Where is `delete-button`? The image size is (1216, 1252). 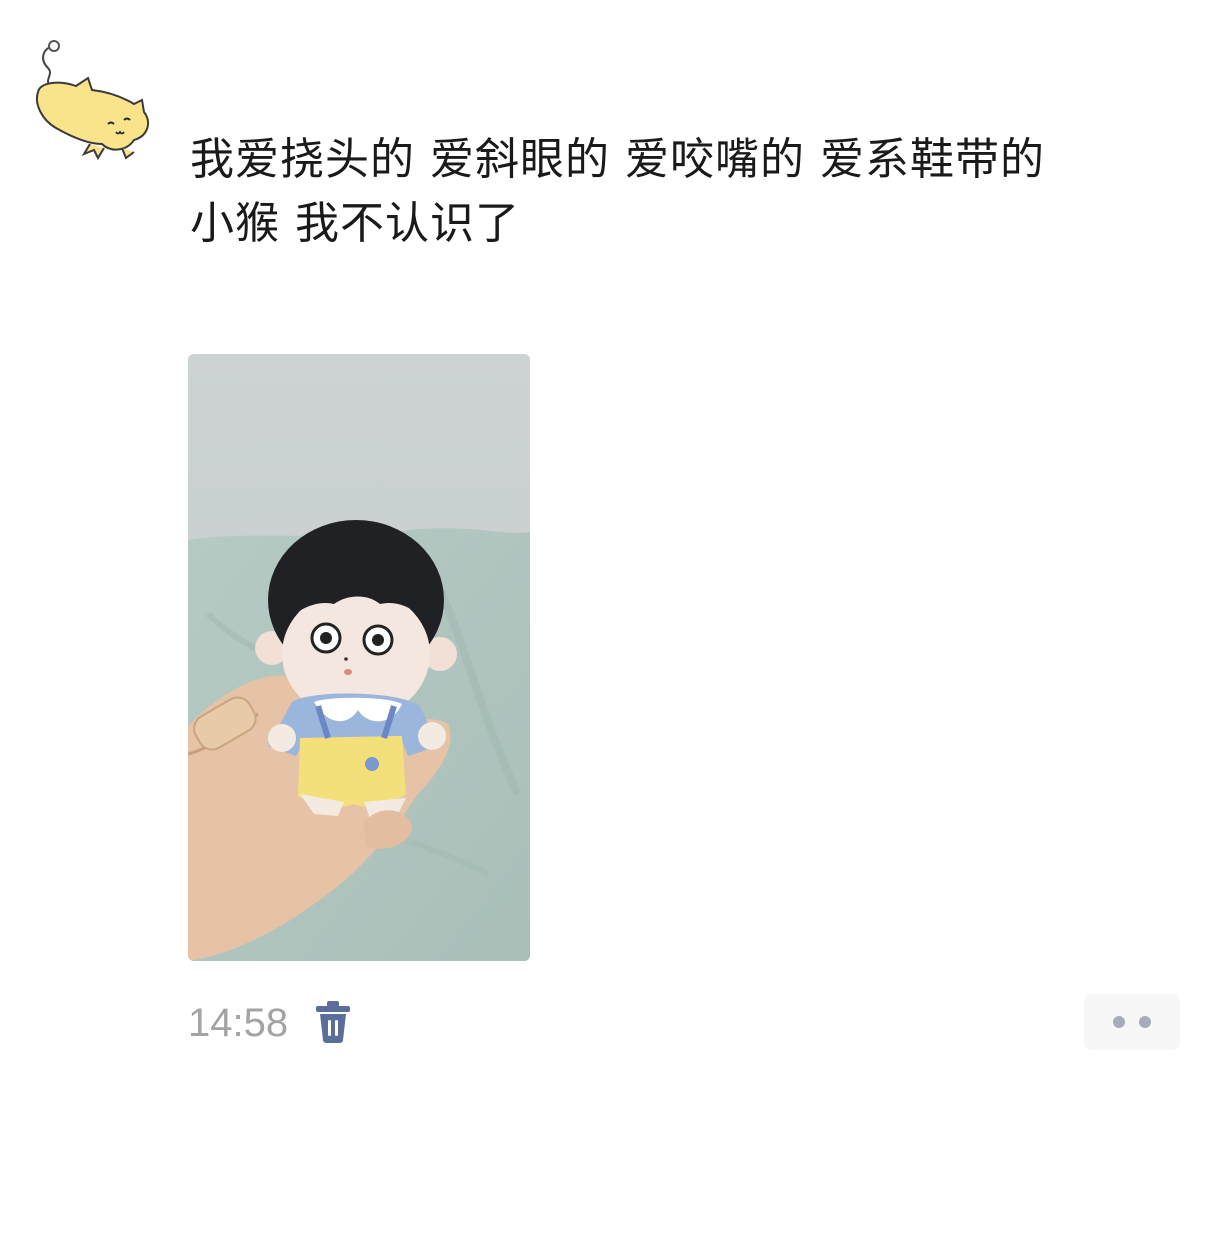
delete-button is located at coordinates (333, 1021).